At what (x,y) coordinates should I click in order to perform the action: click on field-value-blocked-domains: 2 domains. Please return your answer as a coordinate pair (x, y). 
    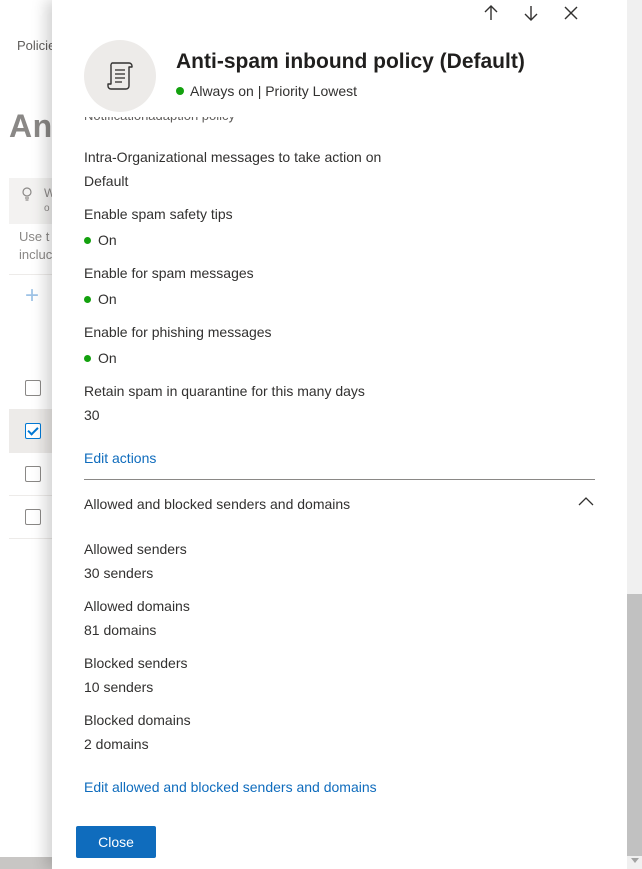
    Looking at the image, I should click on (116, 744).